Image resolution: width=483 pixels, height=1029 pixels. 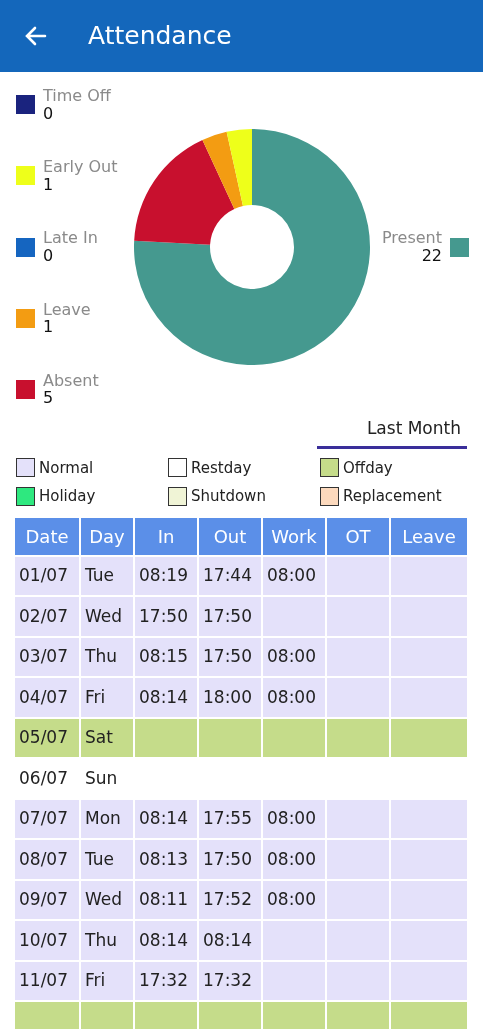 I want to click on table-cell: 08:11, so click(x=166, y=899).